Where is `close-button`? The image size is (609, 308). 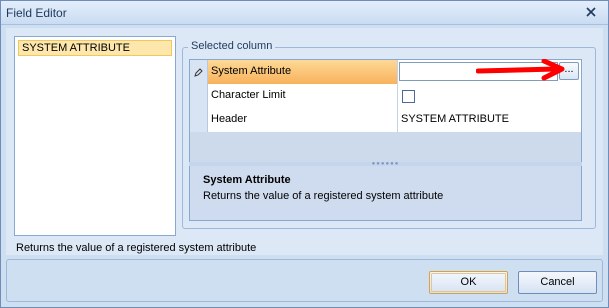
close-button is located at coordinates (591, 12).